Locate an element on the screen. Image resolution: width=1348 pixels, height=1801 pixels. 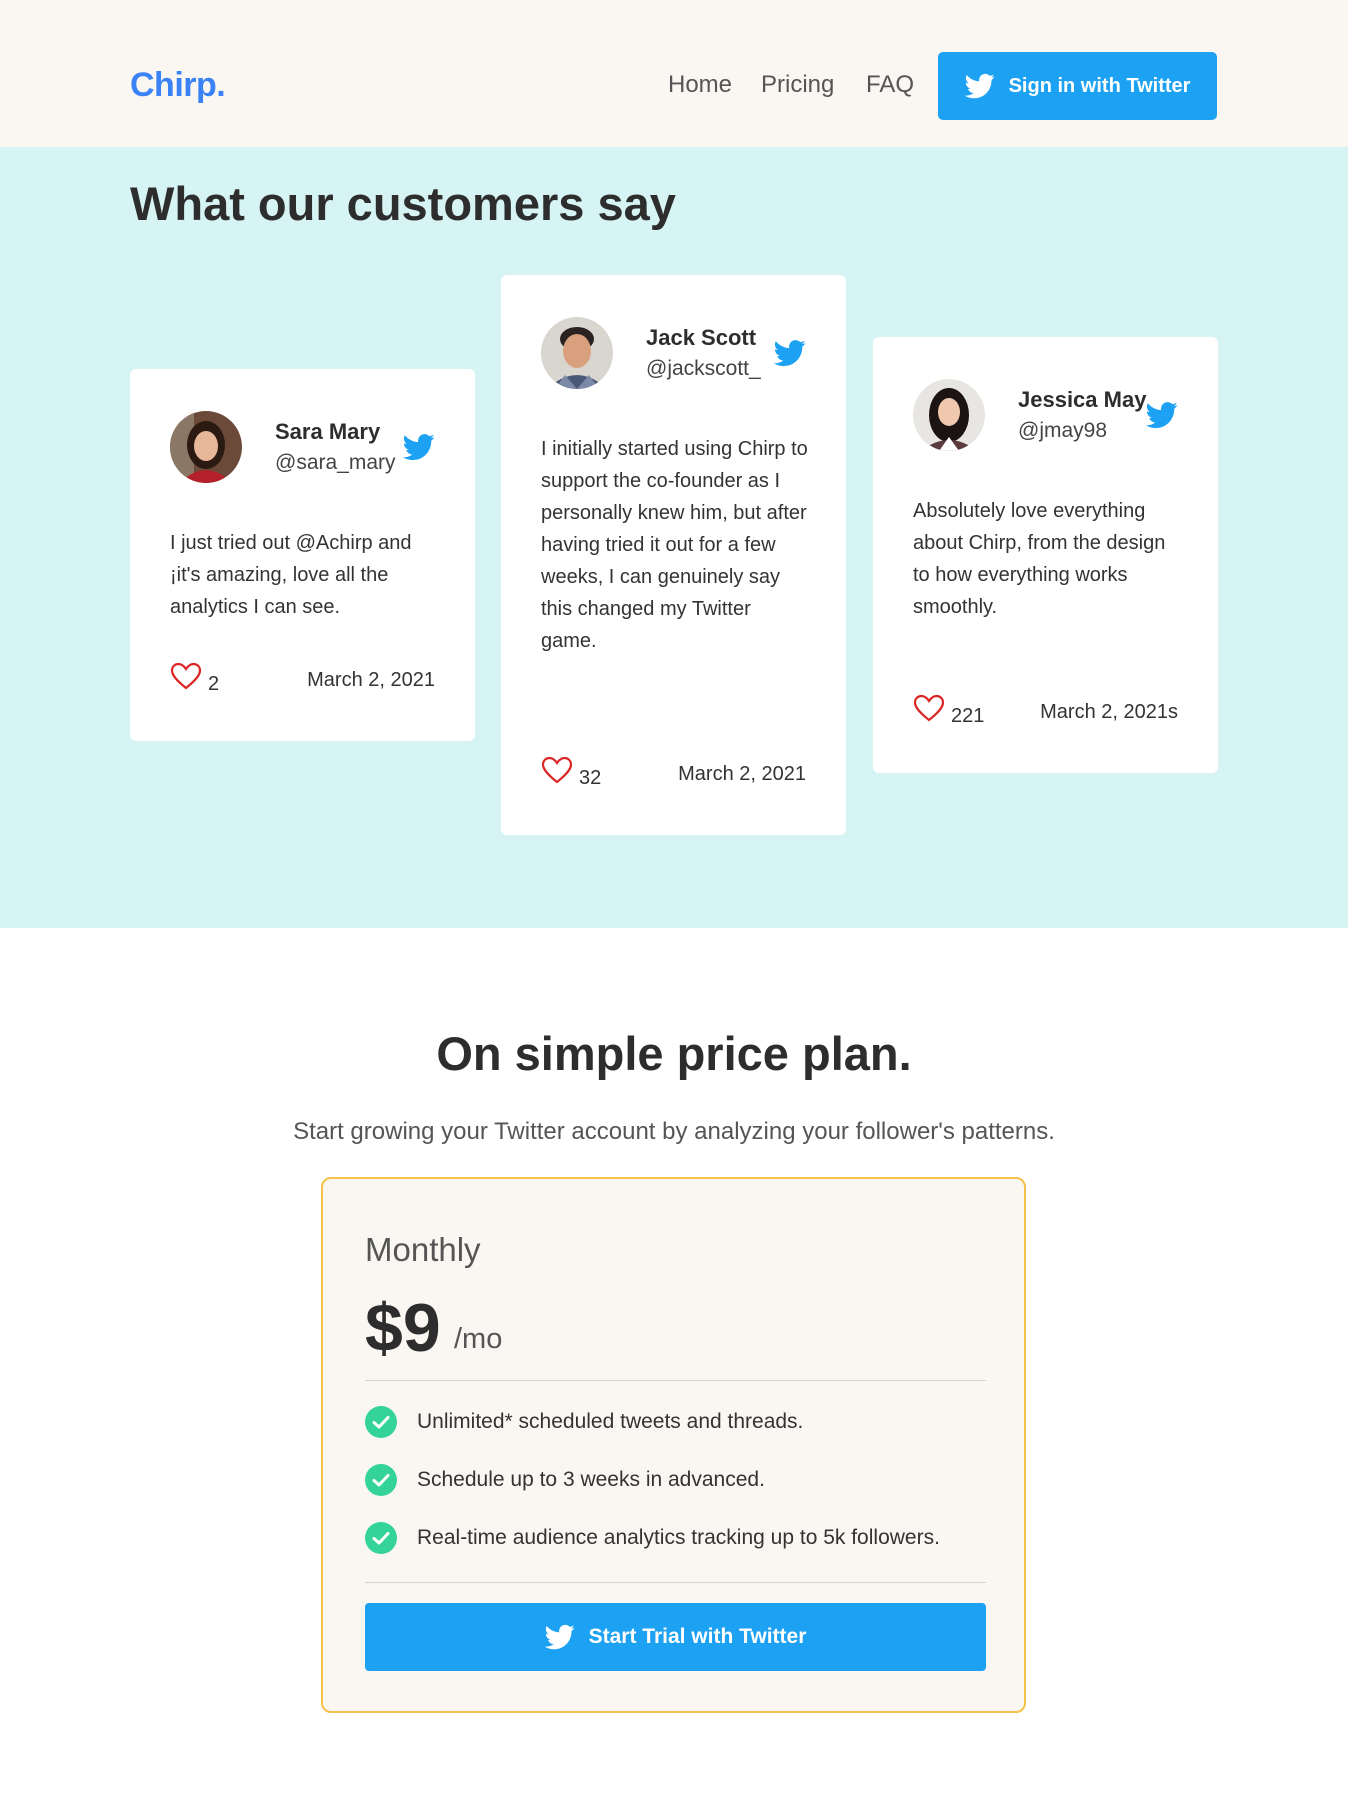
person-handle: @jmay98 is located at coordinates (1062, 431).